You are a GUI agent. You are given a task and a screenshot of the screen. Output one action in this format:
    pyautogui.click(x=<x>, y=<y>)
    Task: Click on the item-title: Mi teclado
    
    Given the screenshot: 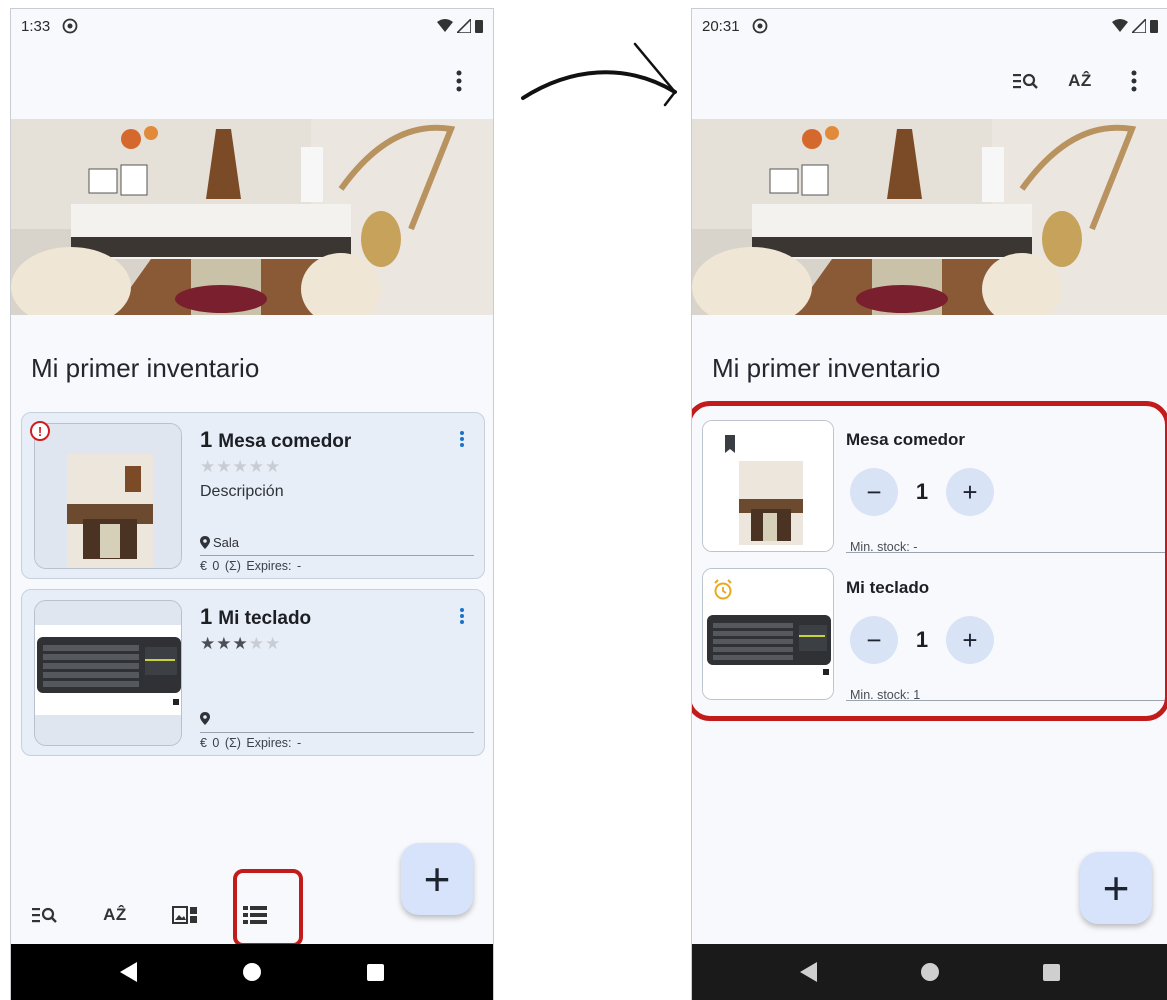 What is the action you would take?
    pyautogui.click(x=265, y=618)
    